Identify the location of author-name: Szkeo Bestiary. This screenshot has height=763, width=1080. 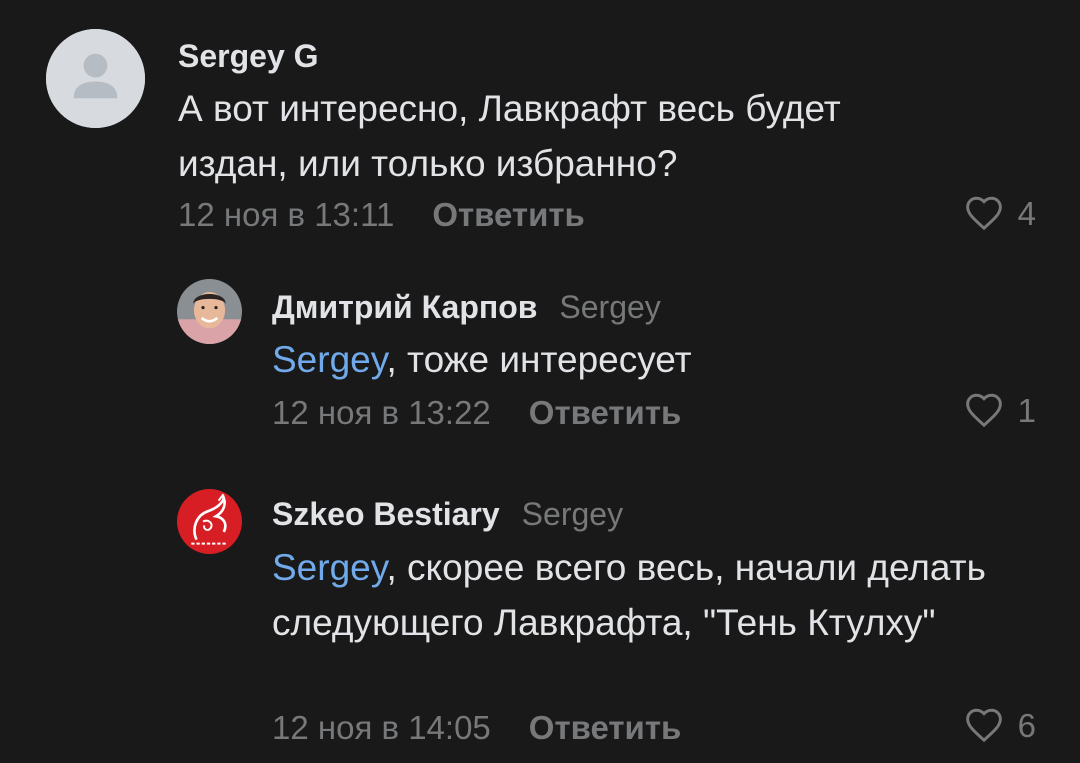
(386, 514).